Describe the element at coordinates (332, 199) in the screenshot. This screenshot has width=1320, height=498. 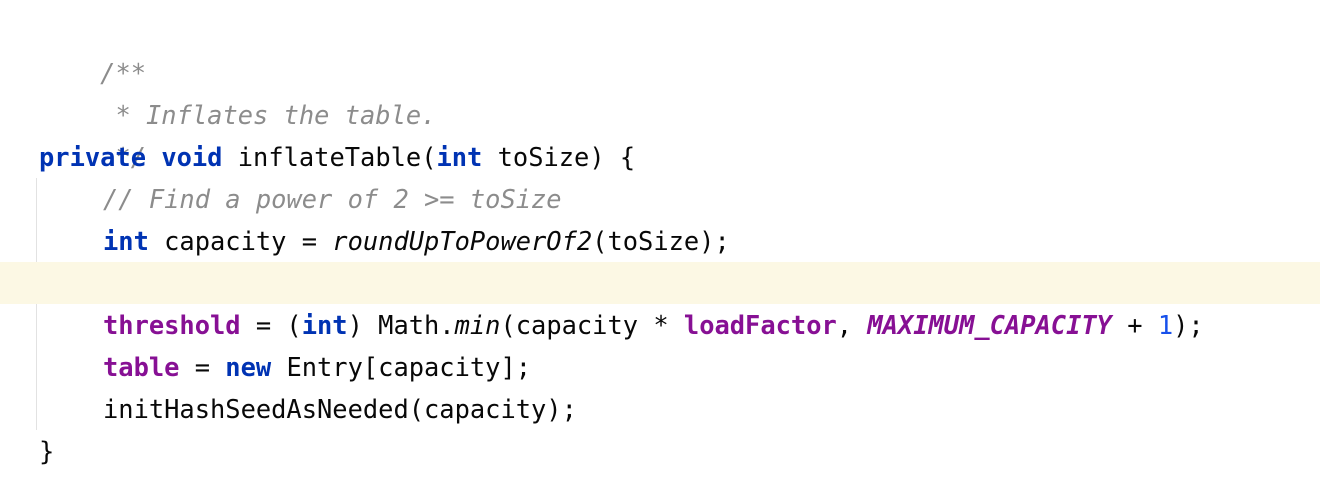
I see `line-comment: // Find a power of 2 >= toSize` at that location.